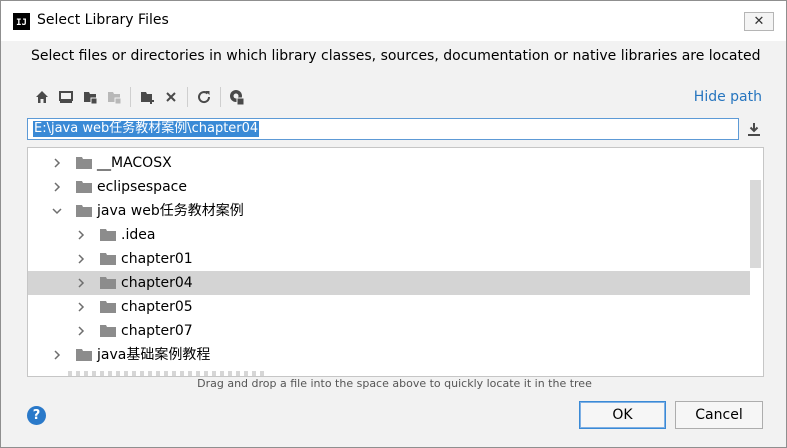 This screenshot has height=448, width=787. Describe the element at coordinates (728, 97) in the screenshot. I see `hide-path-link: Hide path` at that location.